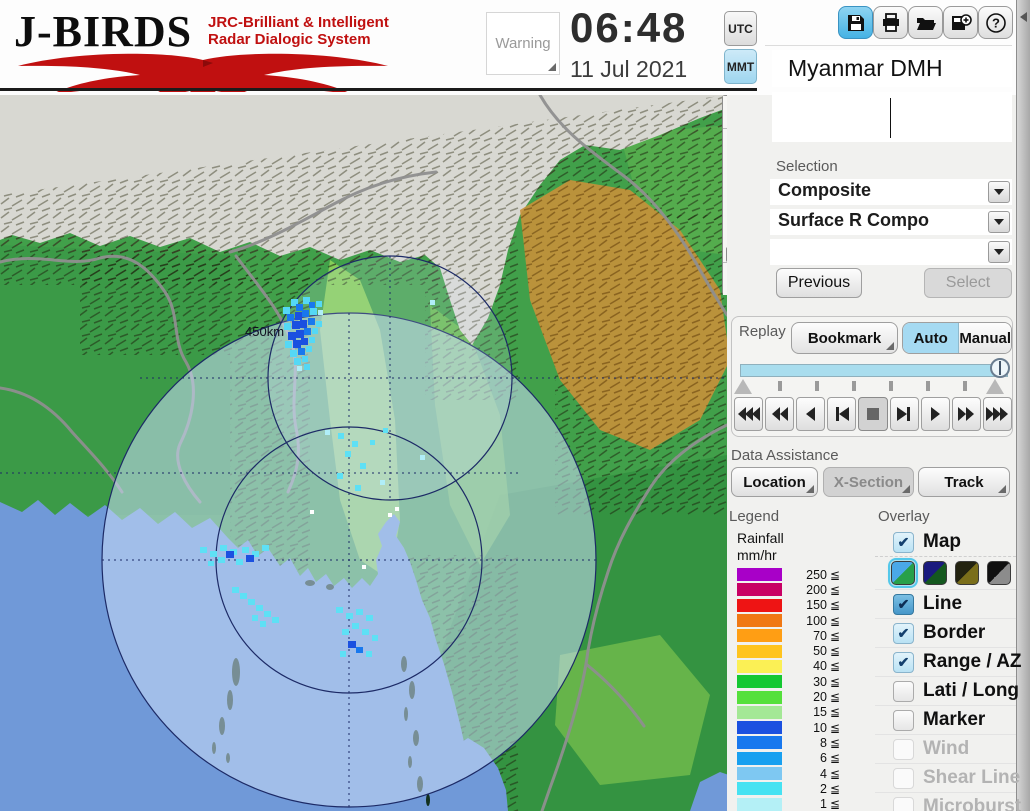 The image size is (1030, 811). I want to click on jump-start-button, so click(749, 414).